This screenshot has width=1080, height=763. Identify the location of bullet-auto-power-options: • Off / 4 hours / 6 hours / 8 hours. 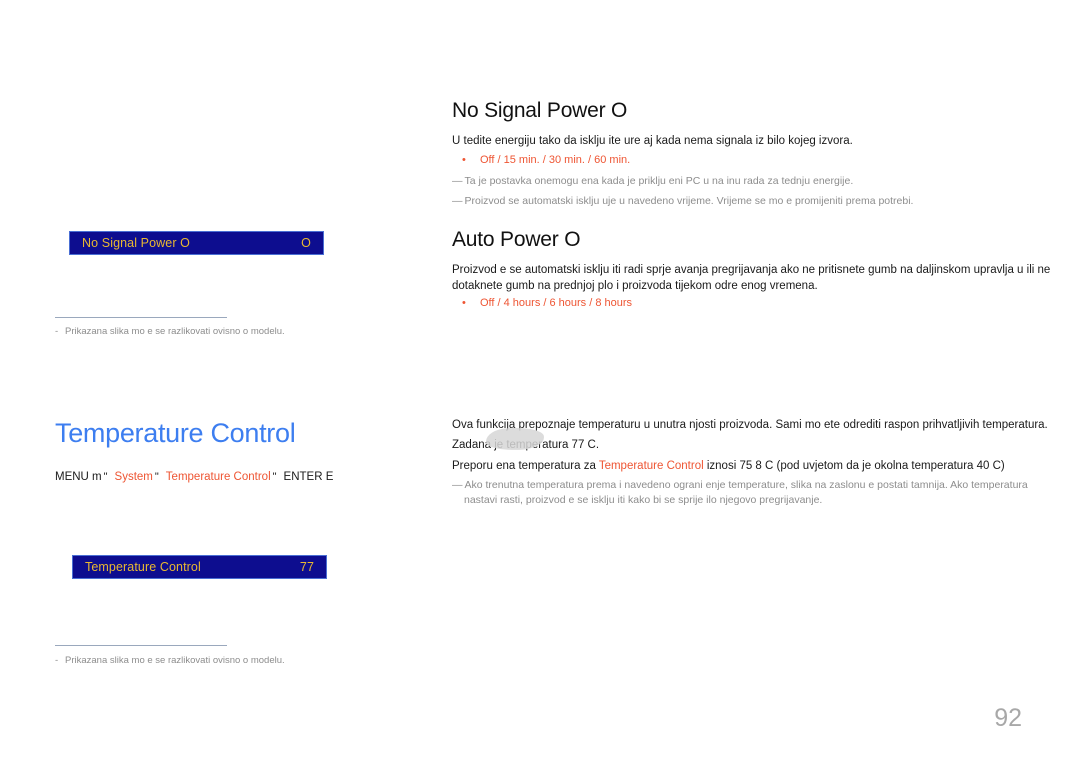
(547, 303).